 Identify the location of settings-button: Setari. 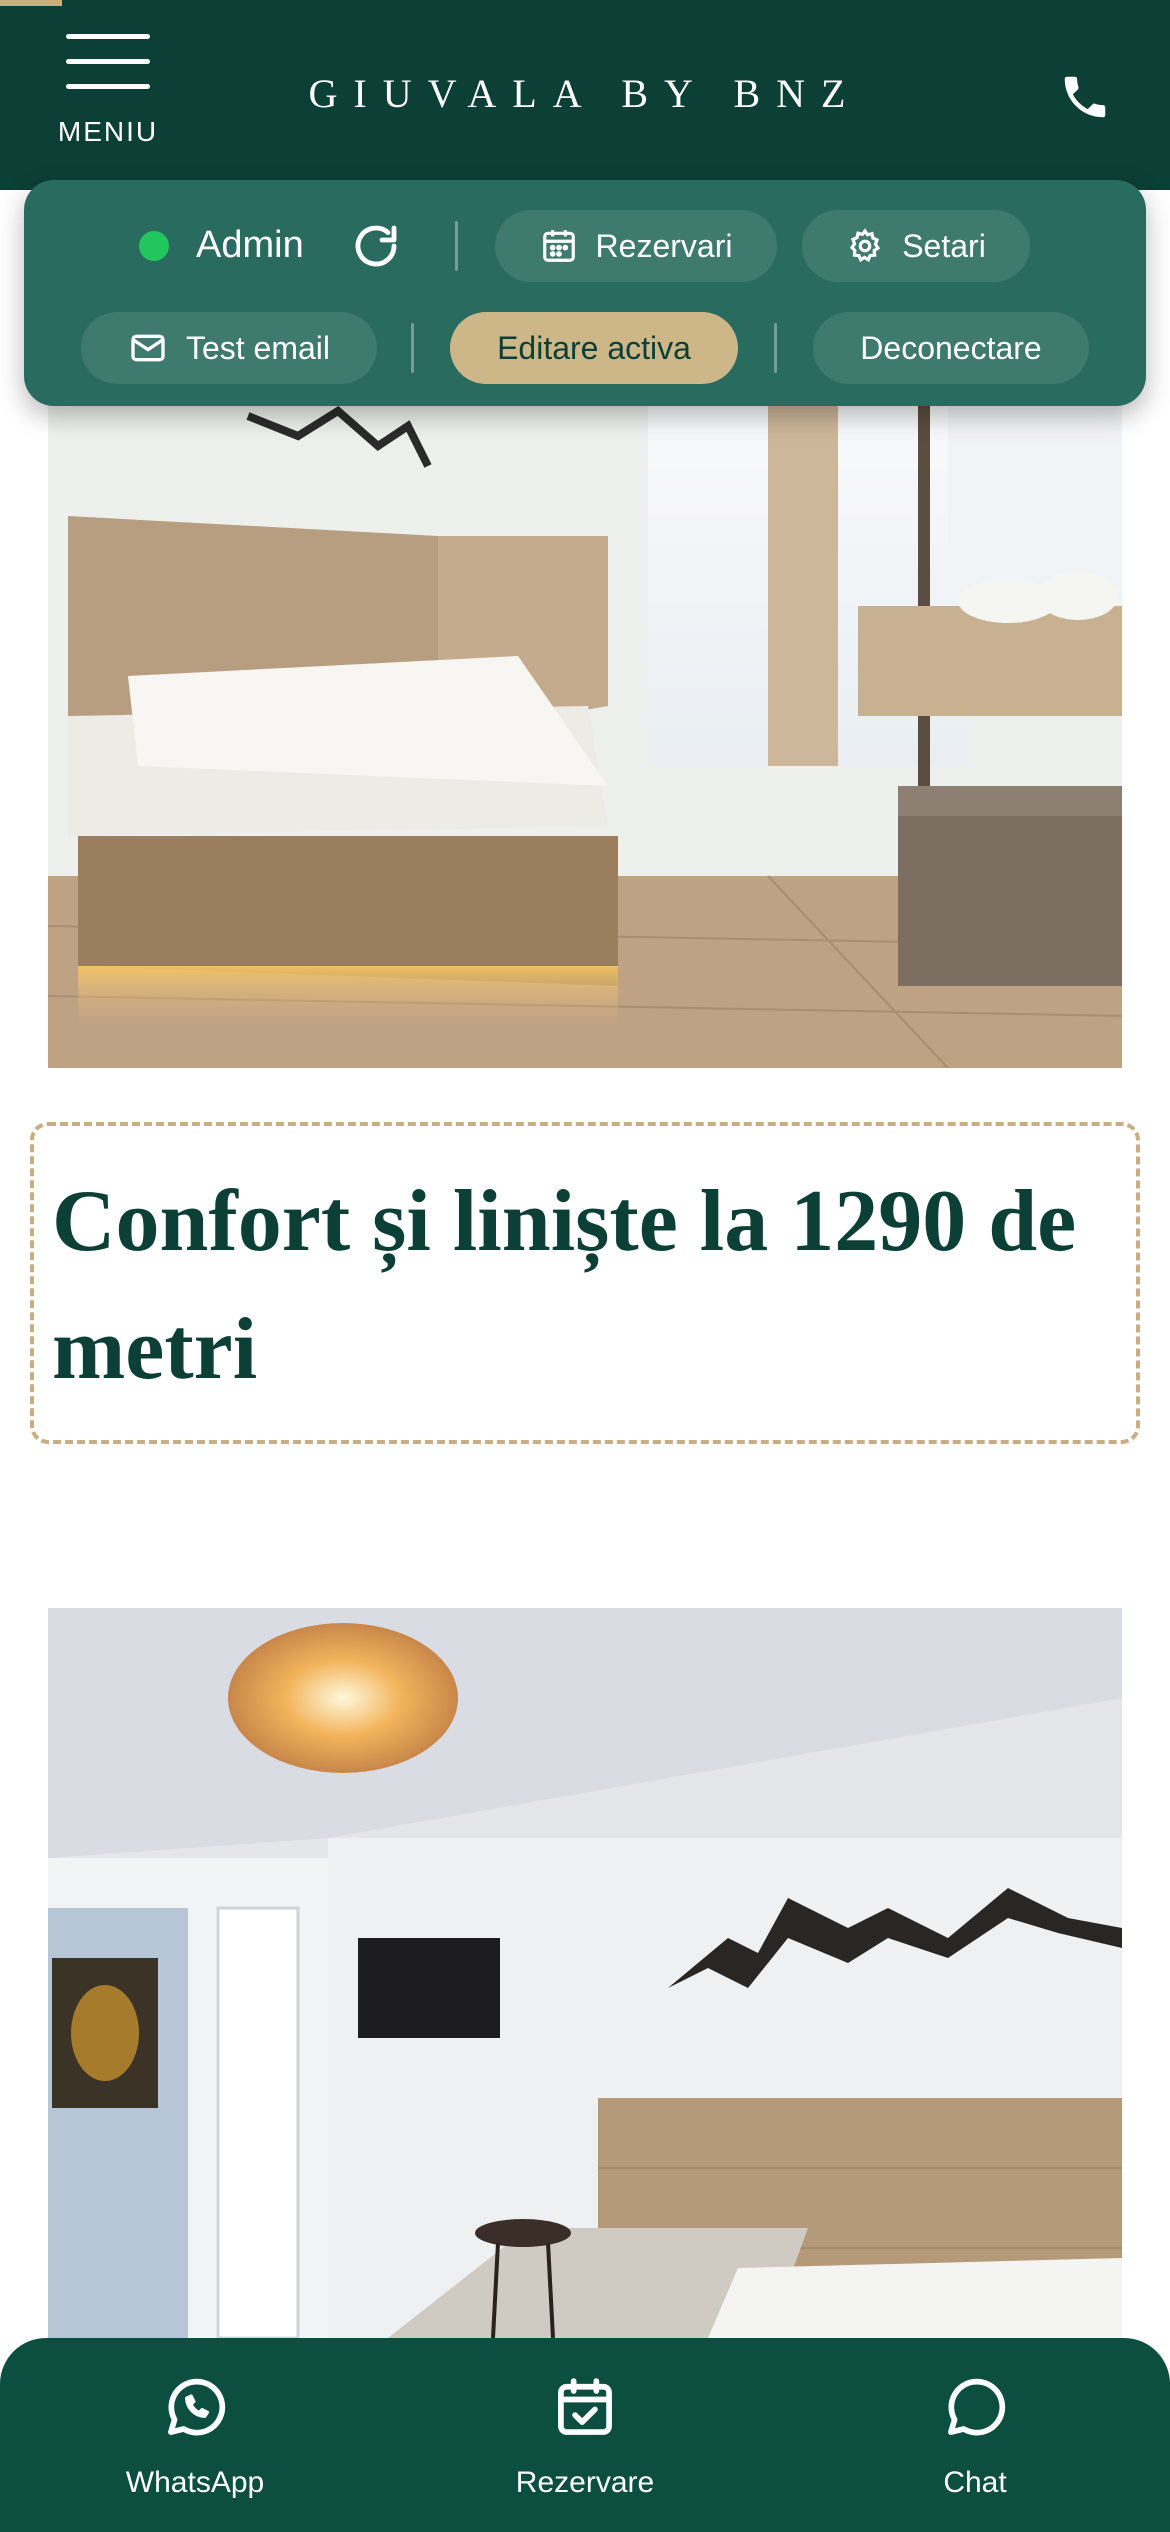
(916, 246).